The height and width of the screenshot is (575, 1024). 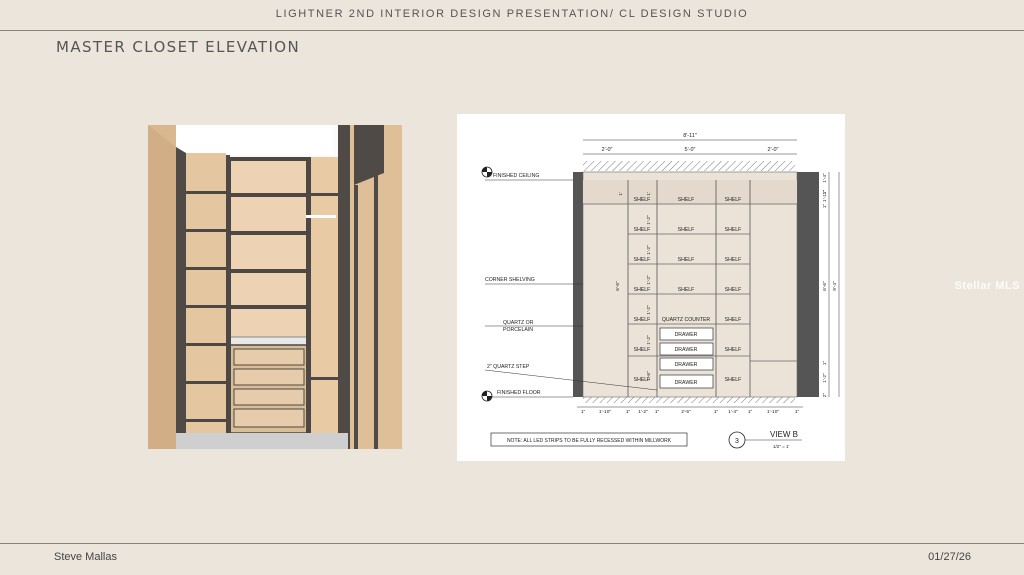 What do you see at coordinates (825, 178) in the screenshot?
I see `dim-right: 1'-4"` at bounding box center [825, 178].